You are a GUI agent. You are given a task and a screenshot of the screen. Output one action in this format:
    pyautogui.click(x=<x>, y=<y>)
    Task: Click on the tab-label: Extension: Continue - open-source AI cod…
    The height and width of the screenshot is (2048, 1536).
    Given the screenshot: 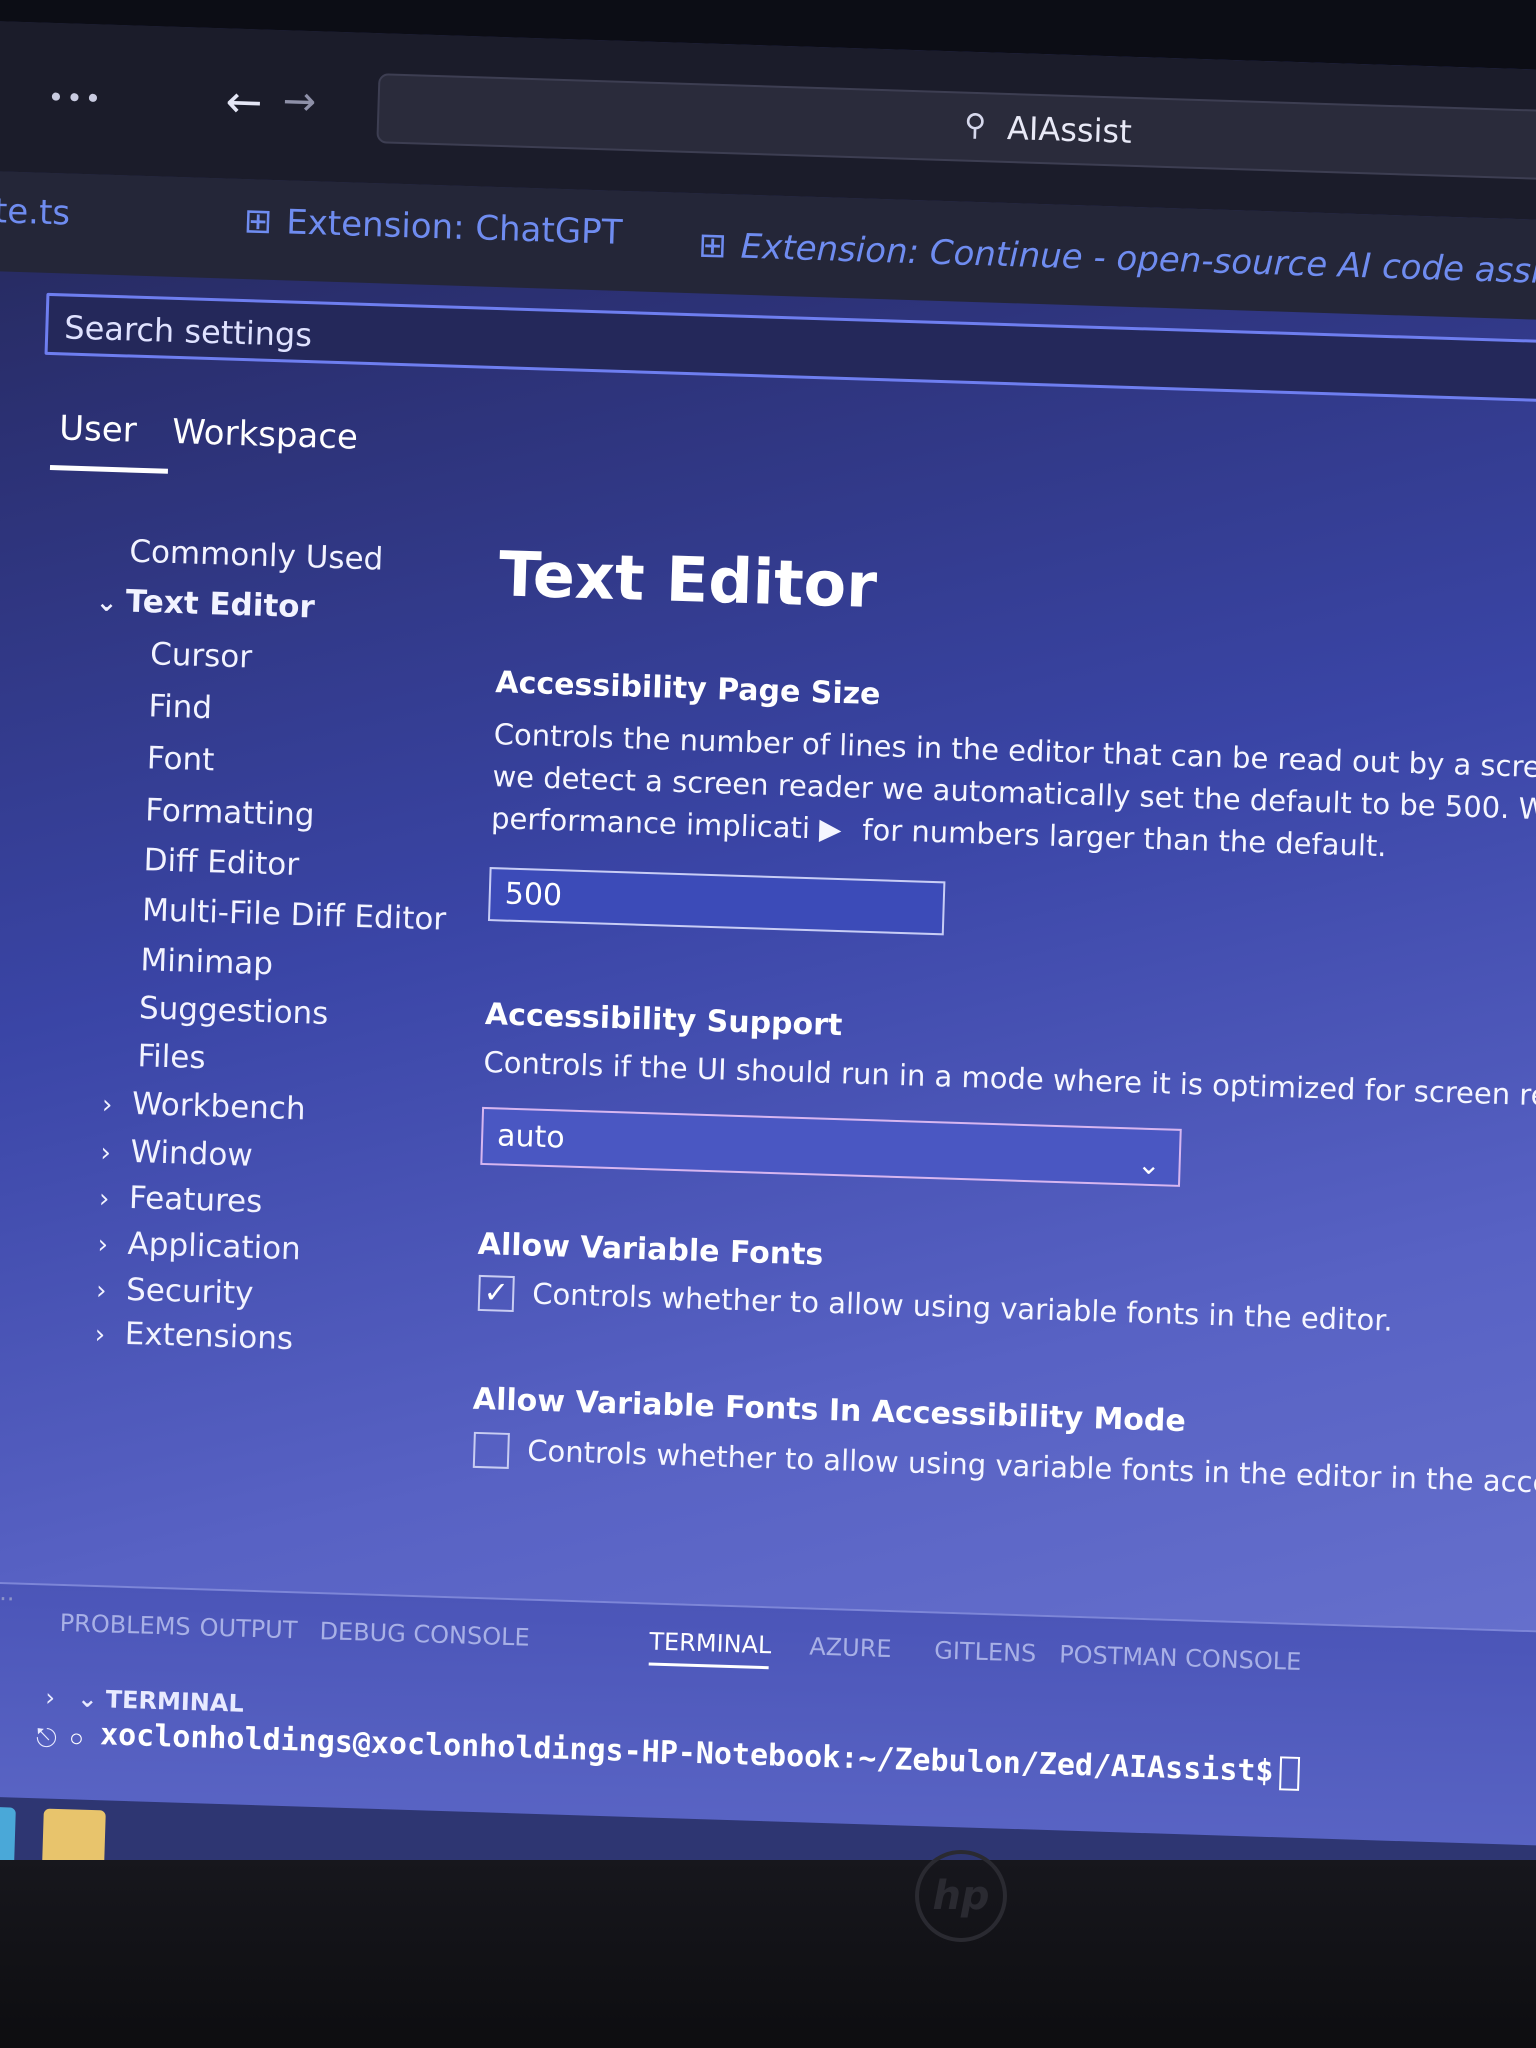 What is the action you would take?
    pyautogui.click(x=1138, y=260)
    